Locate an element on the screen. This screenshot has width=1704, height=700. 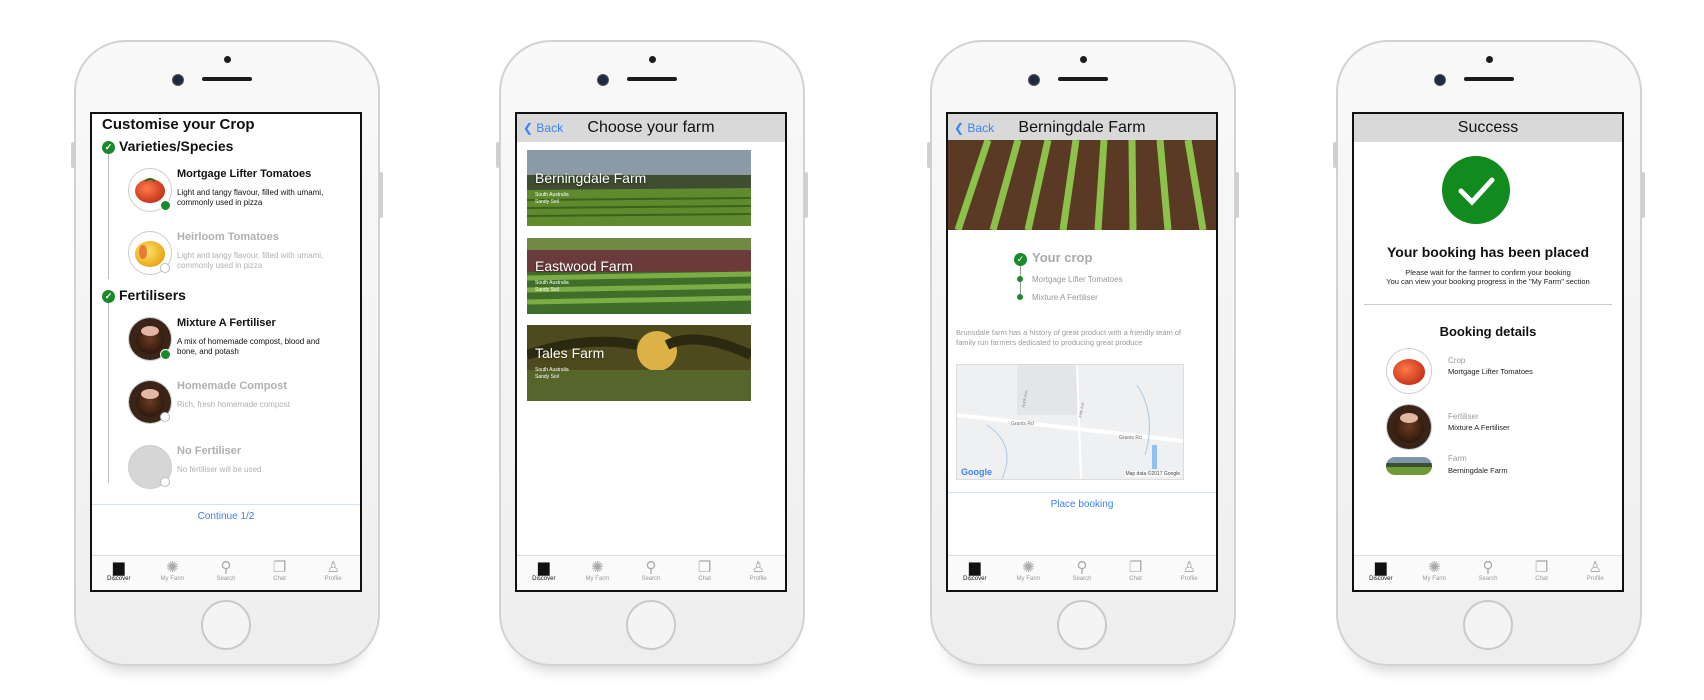
item-title: No Fertiliser is located at coordinates (209, 451).